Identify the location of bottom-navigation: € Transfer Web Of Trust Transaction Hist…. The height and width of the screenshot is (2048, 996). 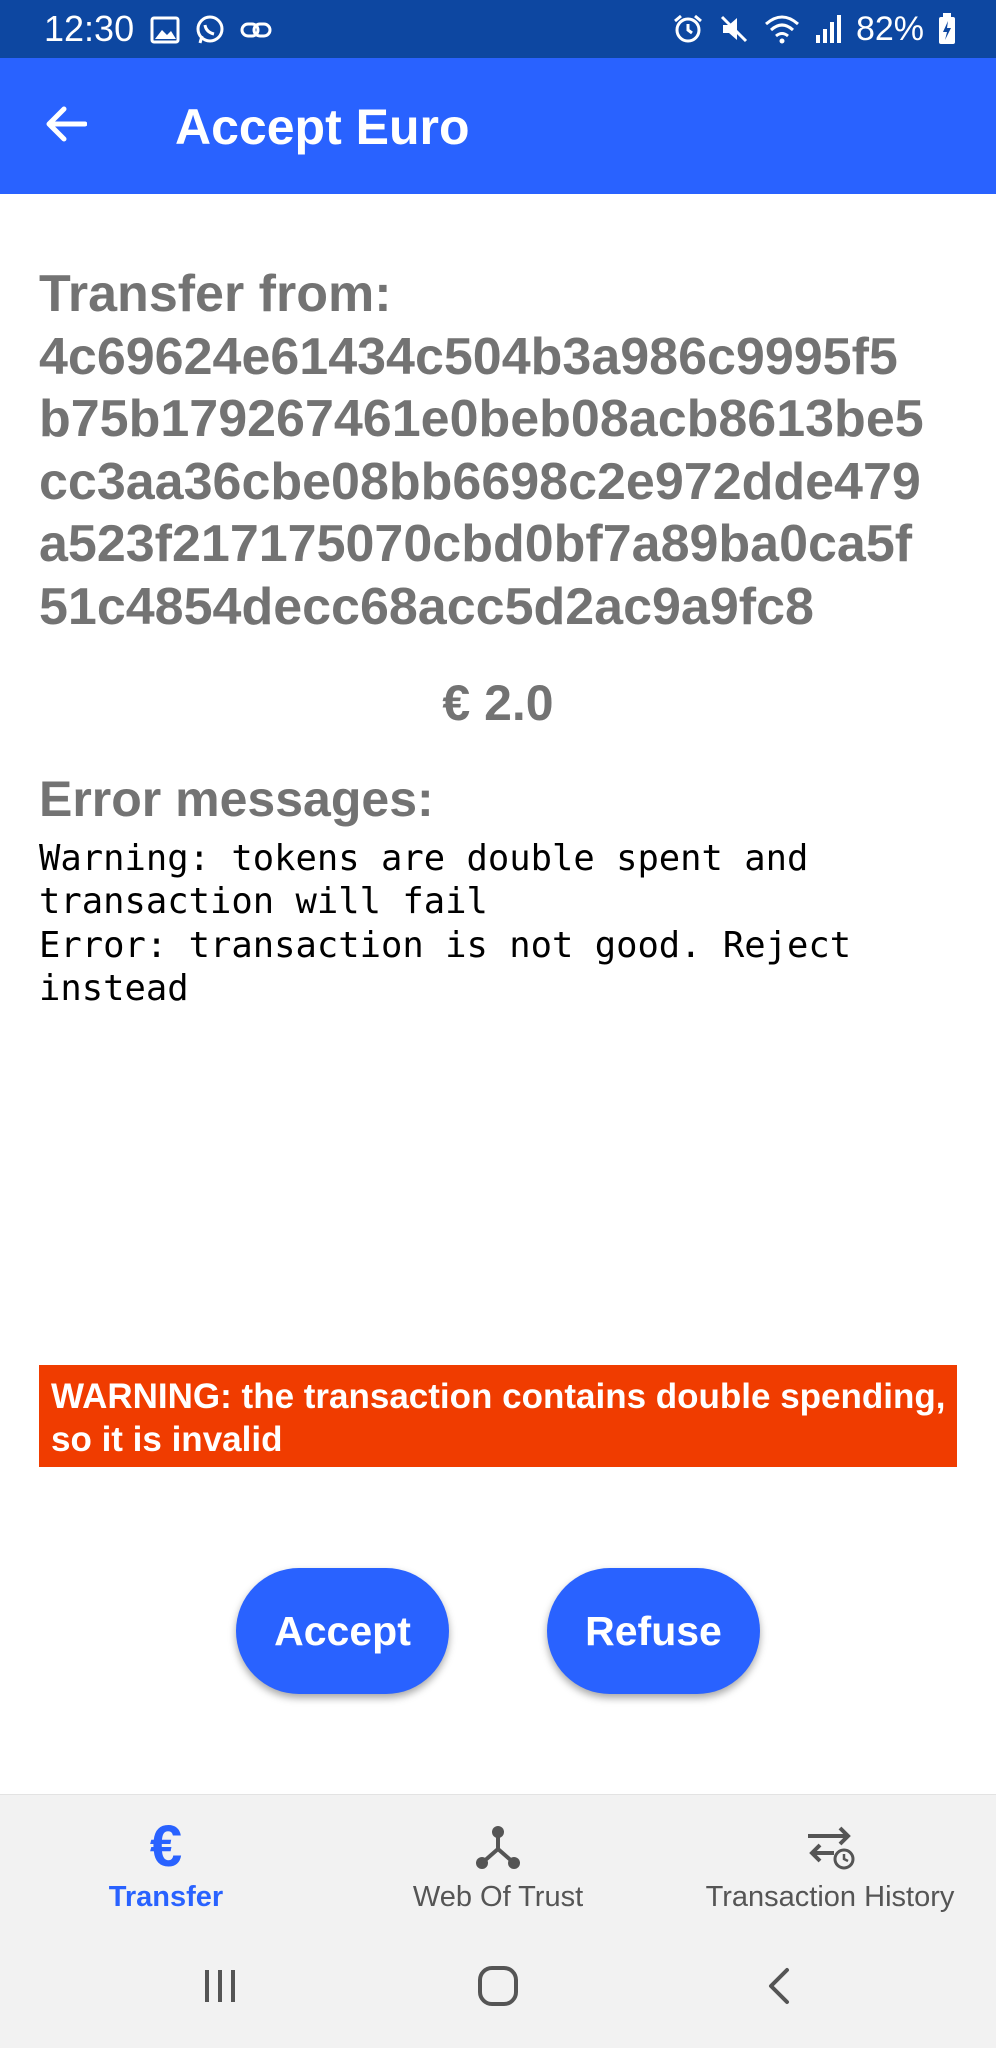
(498, 1861).